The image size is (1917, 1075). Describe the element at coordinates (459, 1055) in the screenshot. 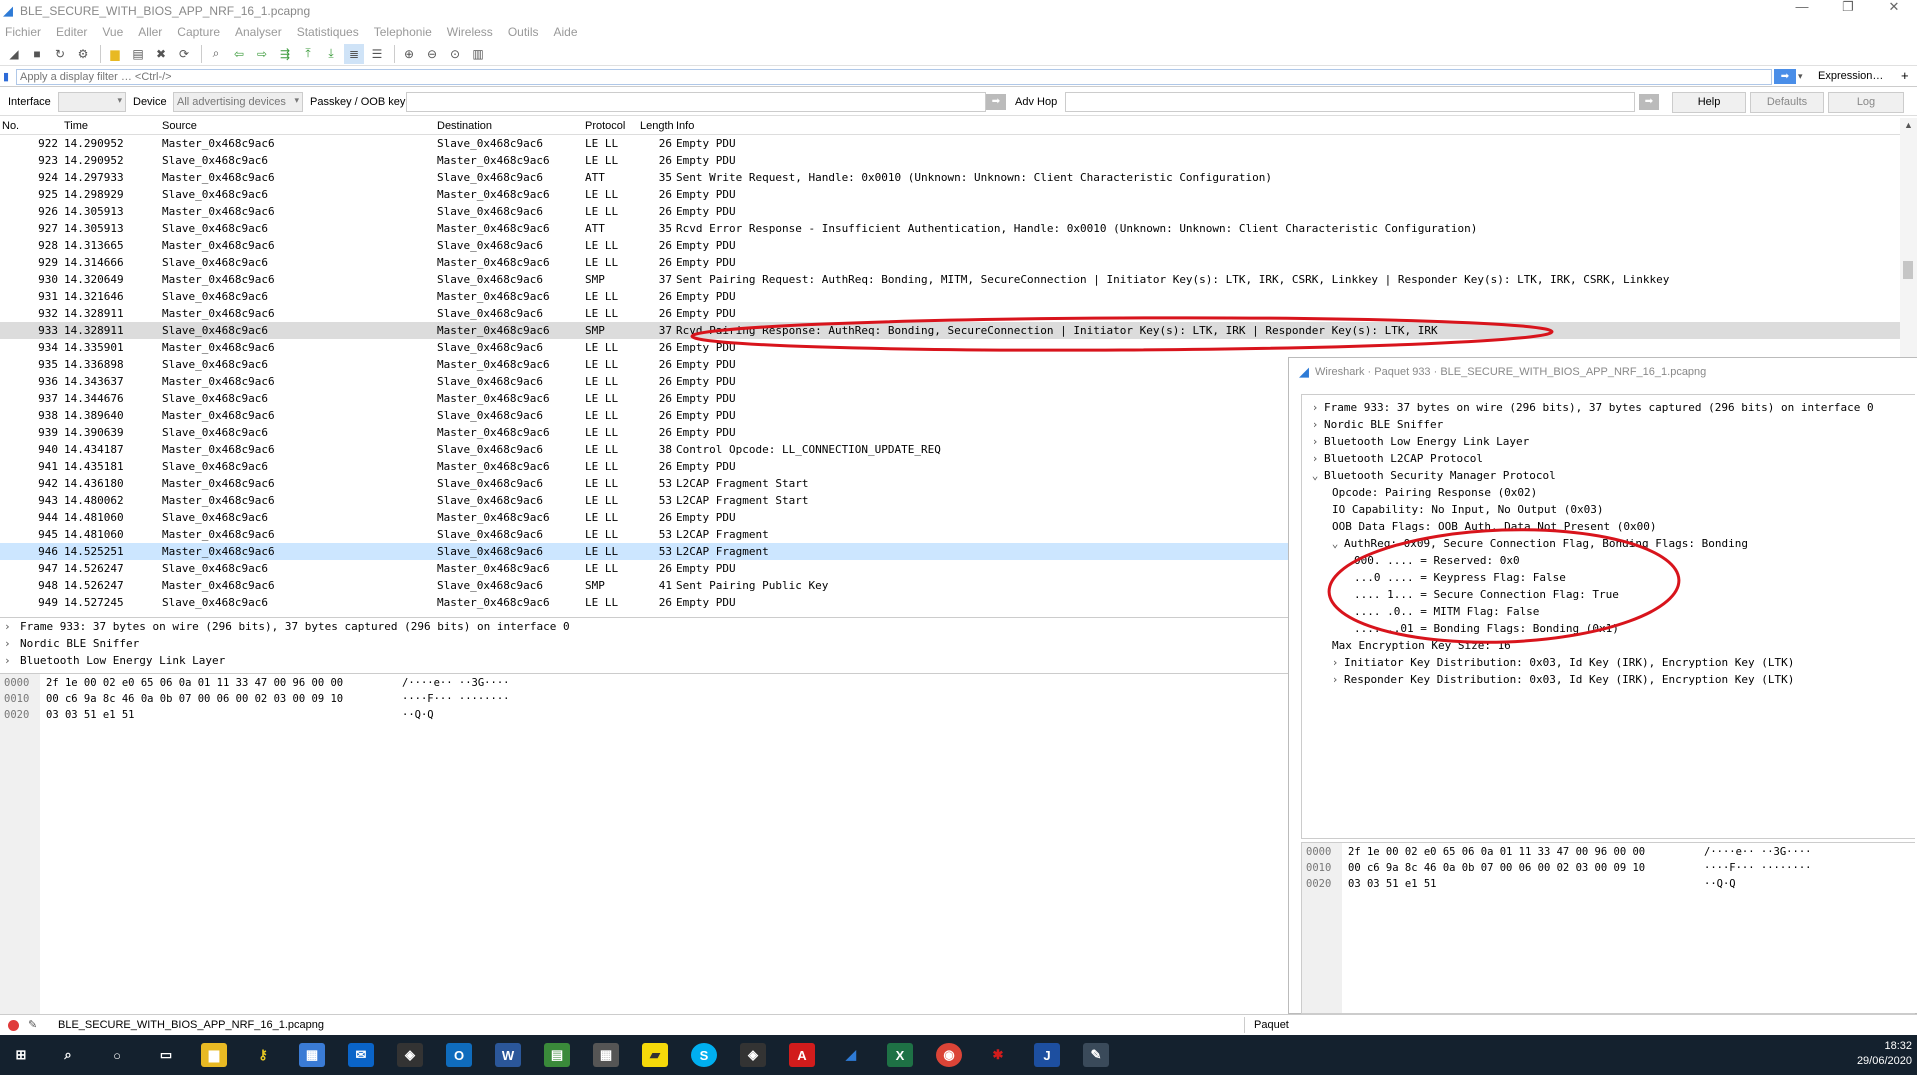

I see `outlook-icon: O` at that location.